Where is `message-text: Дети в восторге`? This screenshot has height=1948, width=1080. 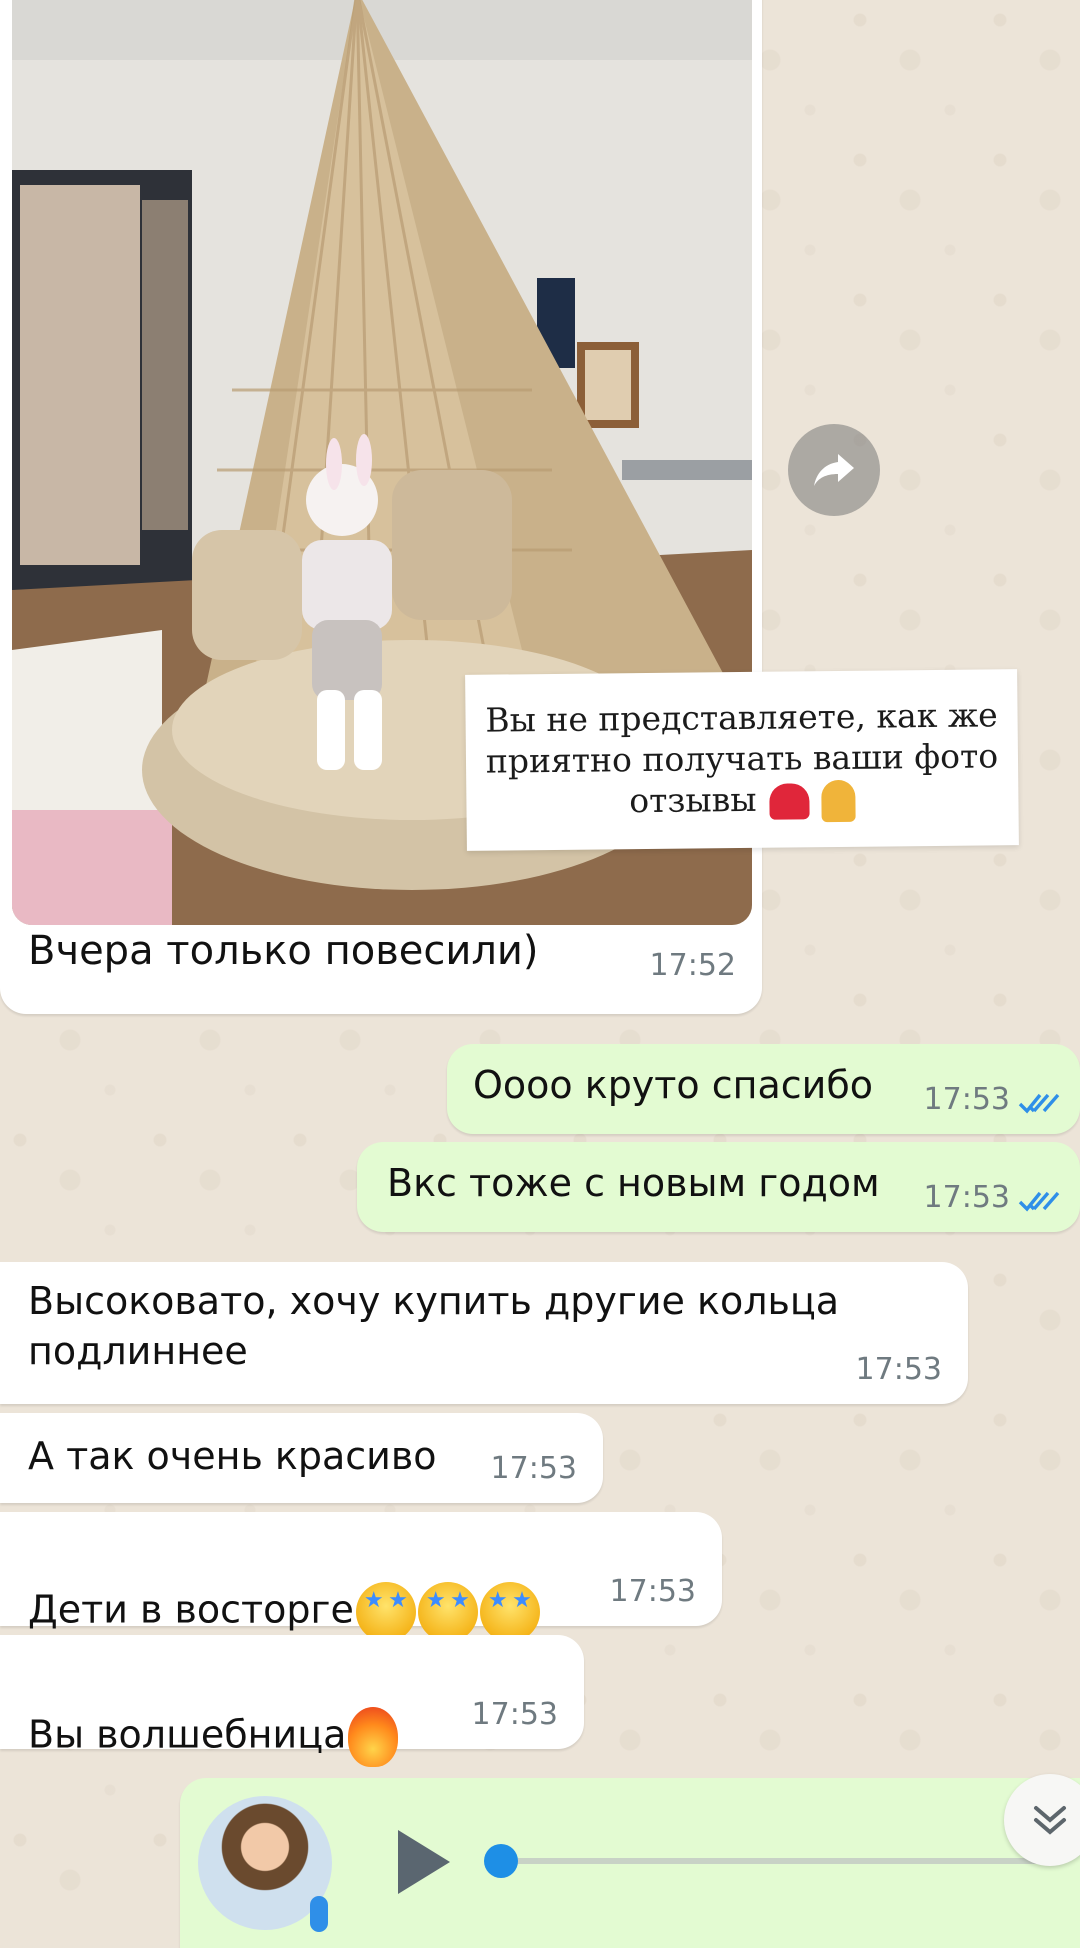 message-text: Дети в восторге is located at coordinates (191, 1609).